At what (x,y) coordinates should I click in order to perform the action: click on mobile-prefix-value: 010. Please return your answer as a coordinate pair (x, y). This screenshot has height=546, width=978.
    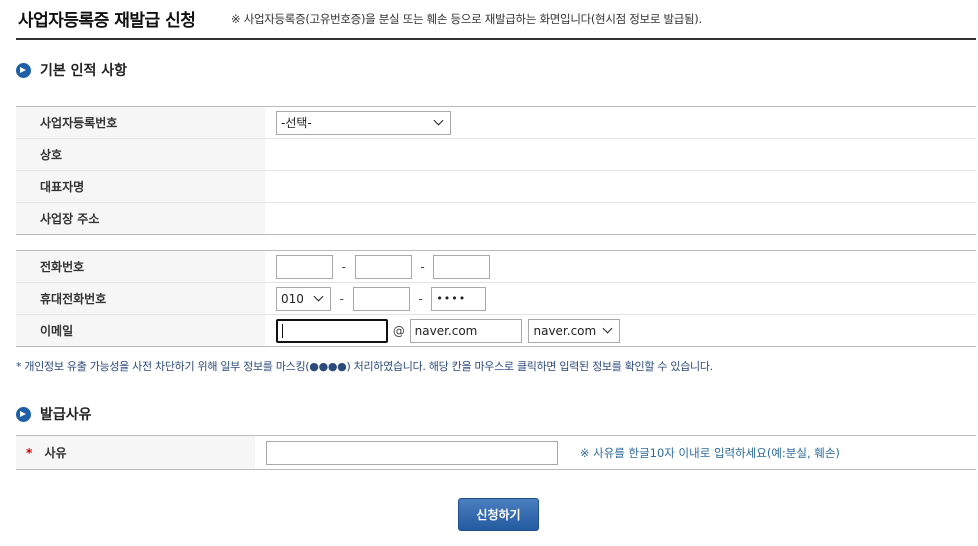
    Looking at the image, I should click on (292, 298).